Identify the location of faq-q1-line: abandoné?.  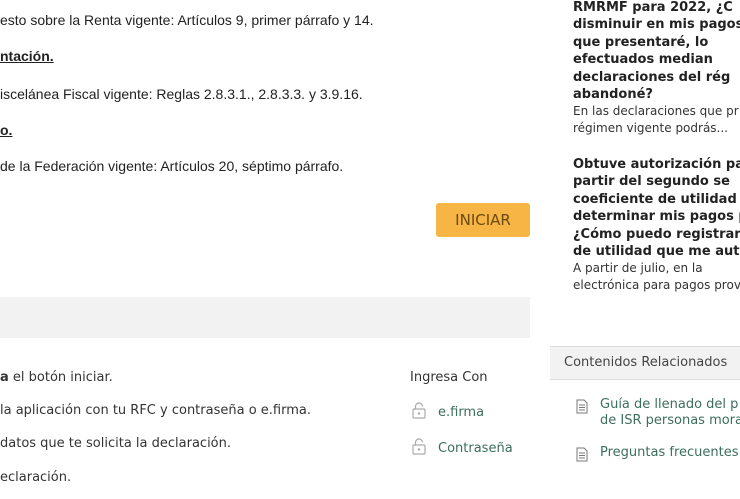
(613, 95).